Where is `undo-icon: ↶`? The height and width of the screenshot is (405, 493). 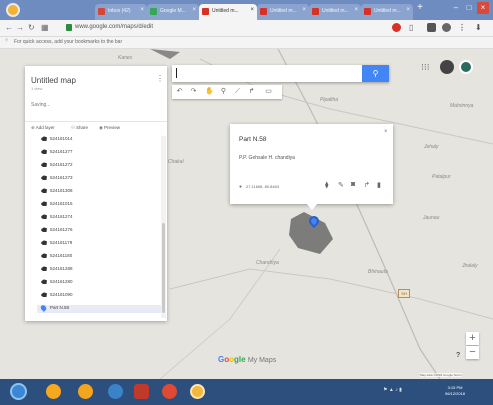 undo-icon: ↶ is located at coordinates (179, 91).